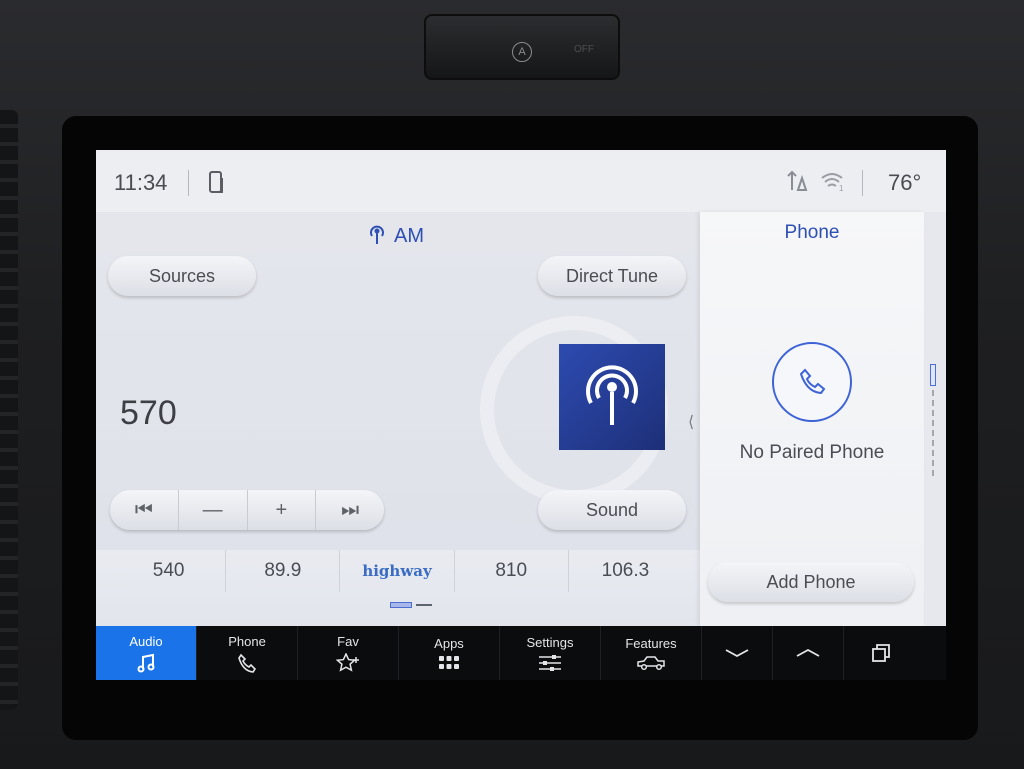 The height and width of the screenshot is (769, 1024). Describe the element at coordinates (148, 413) in the screenshot. I see `current-frequency: 570` at that location.